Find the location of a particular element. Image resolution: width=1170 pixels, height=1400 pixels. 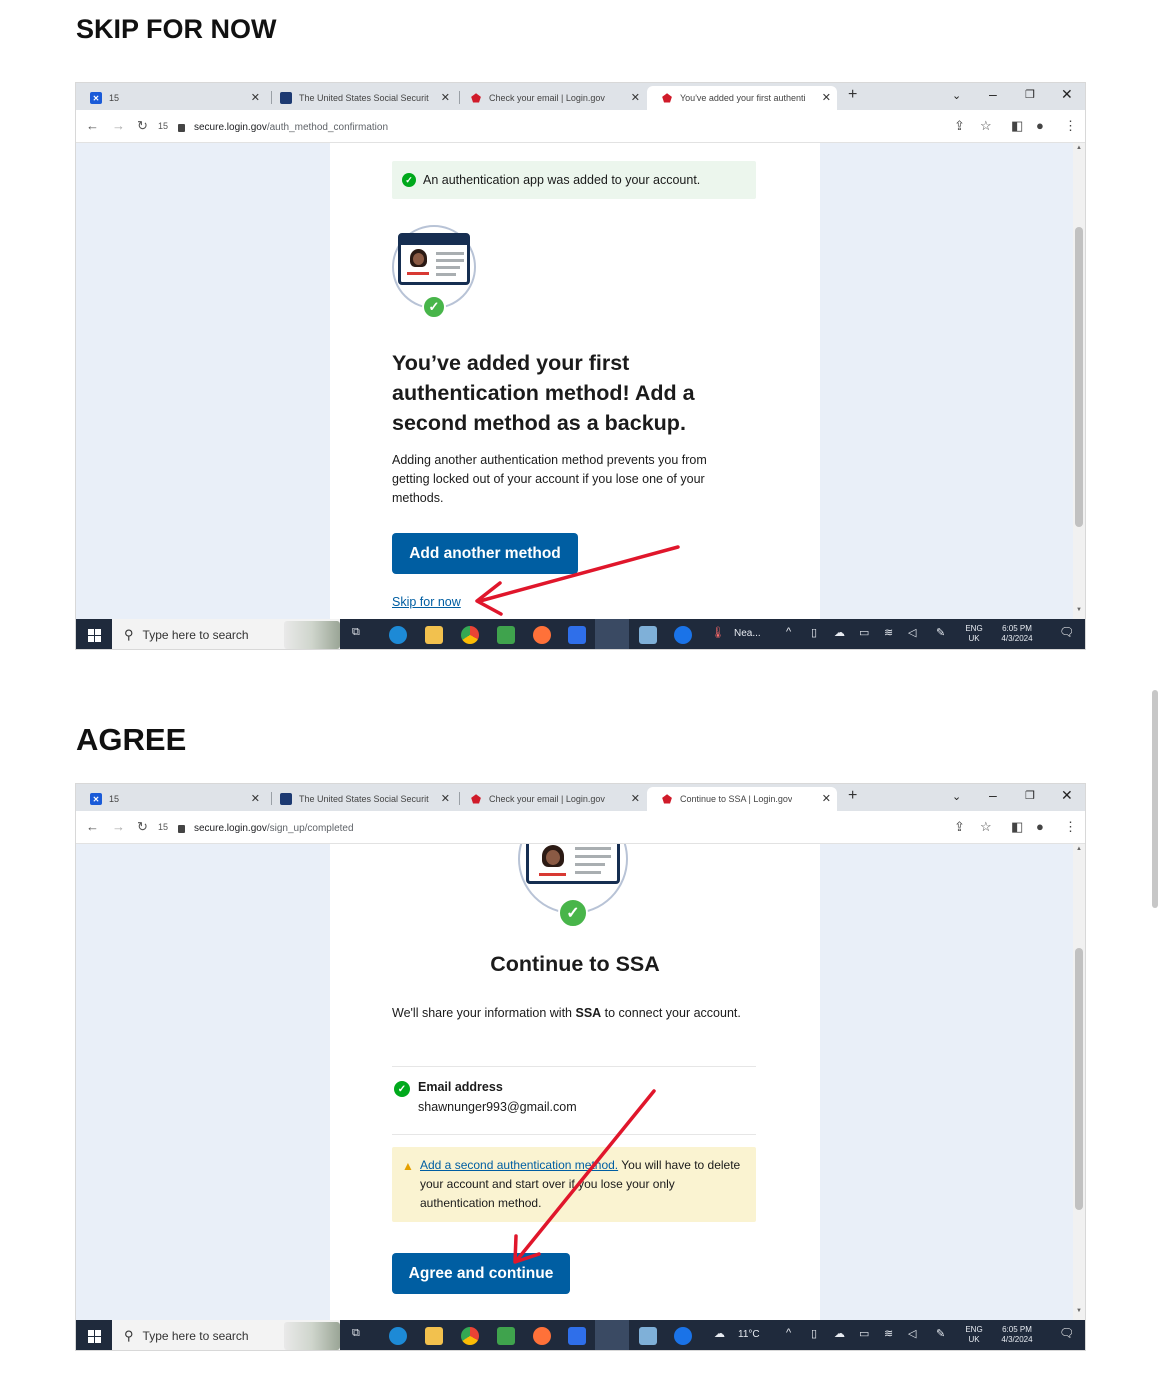

weather-text: 11°C is located at coordinates (749, 1334).